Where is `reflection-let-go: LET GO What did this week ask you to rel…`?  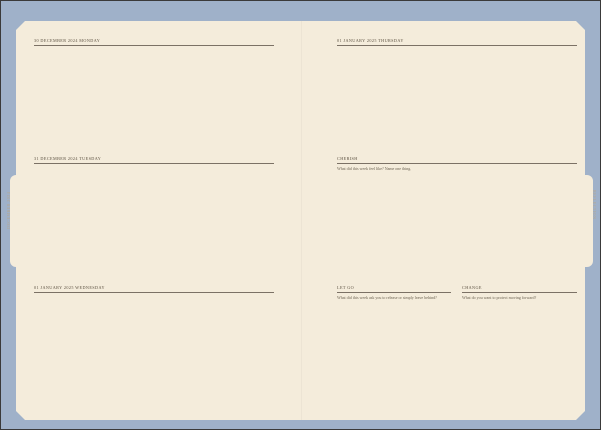
reflection-let-go: LET GO What did this week ask you to rel… is located at coordinates (394, 292).